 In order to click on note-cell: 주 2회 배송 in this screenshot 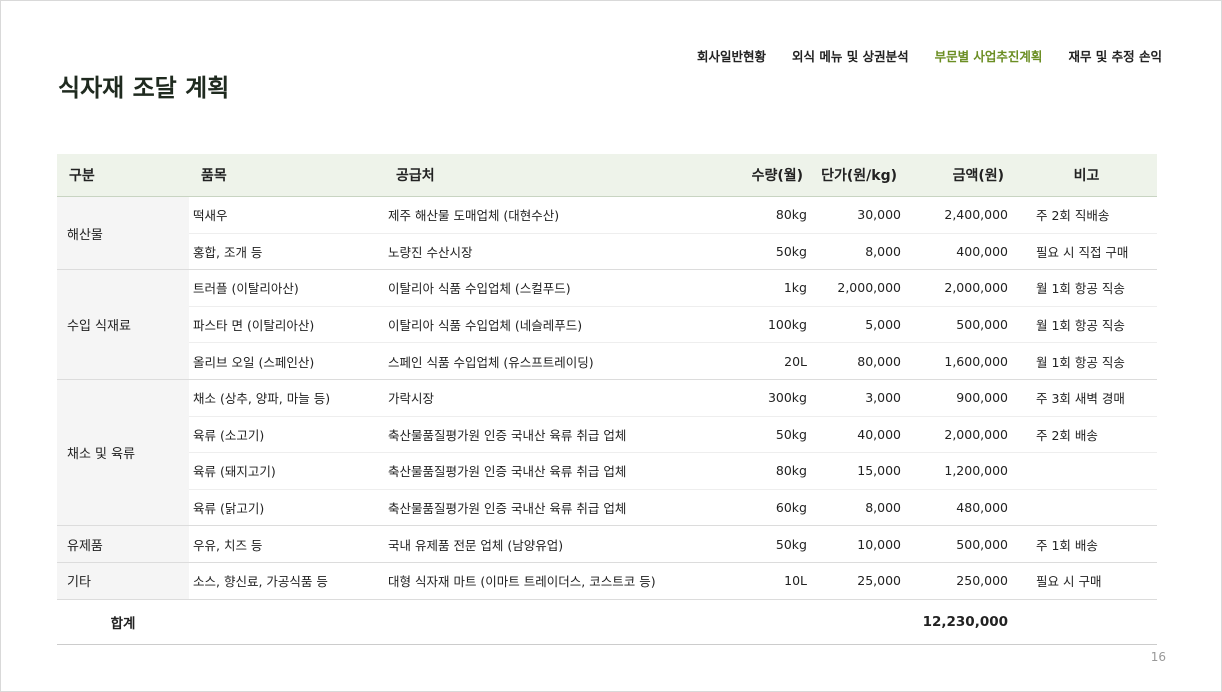, I will do `click(1086, 435)`.